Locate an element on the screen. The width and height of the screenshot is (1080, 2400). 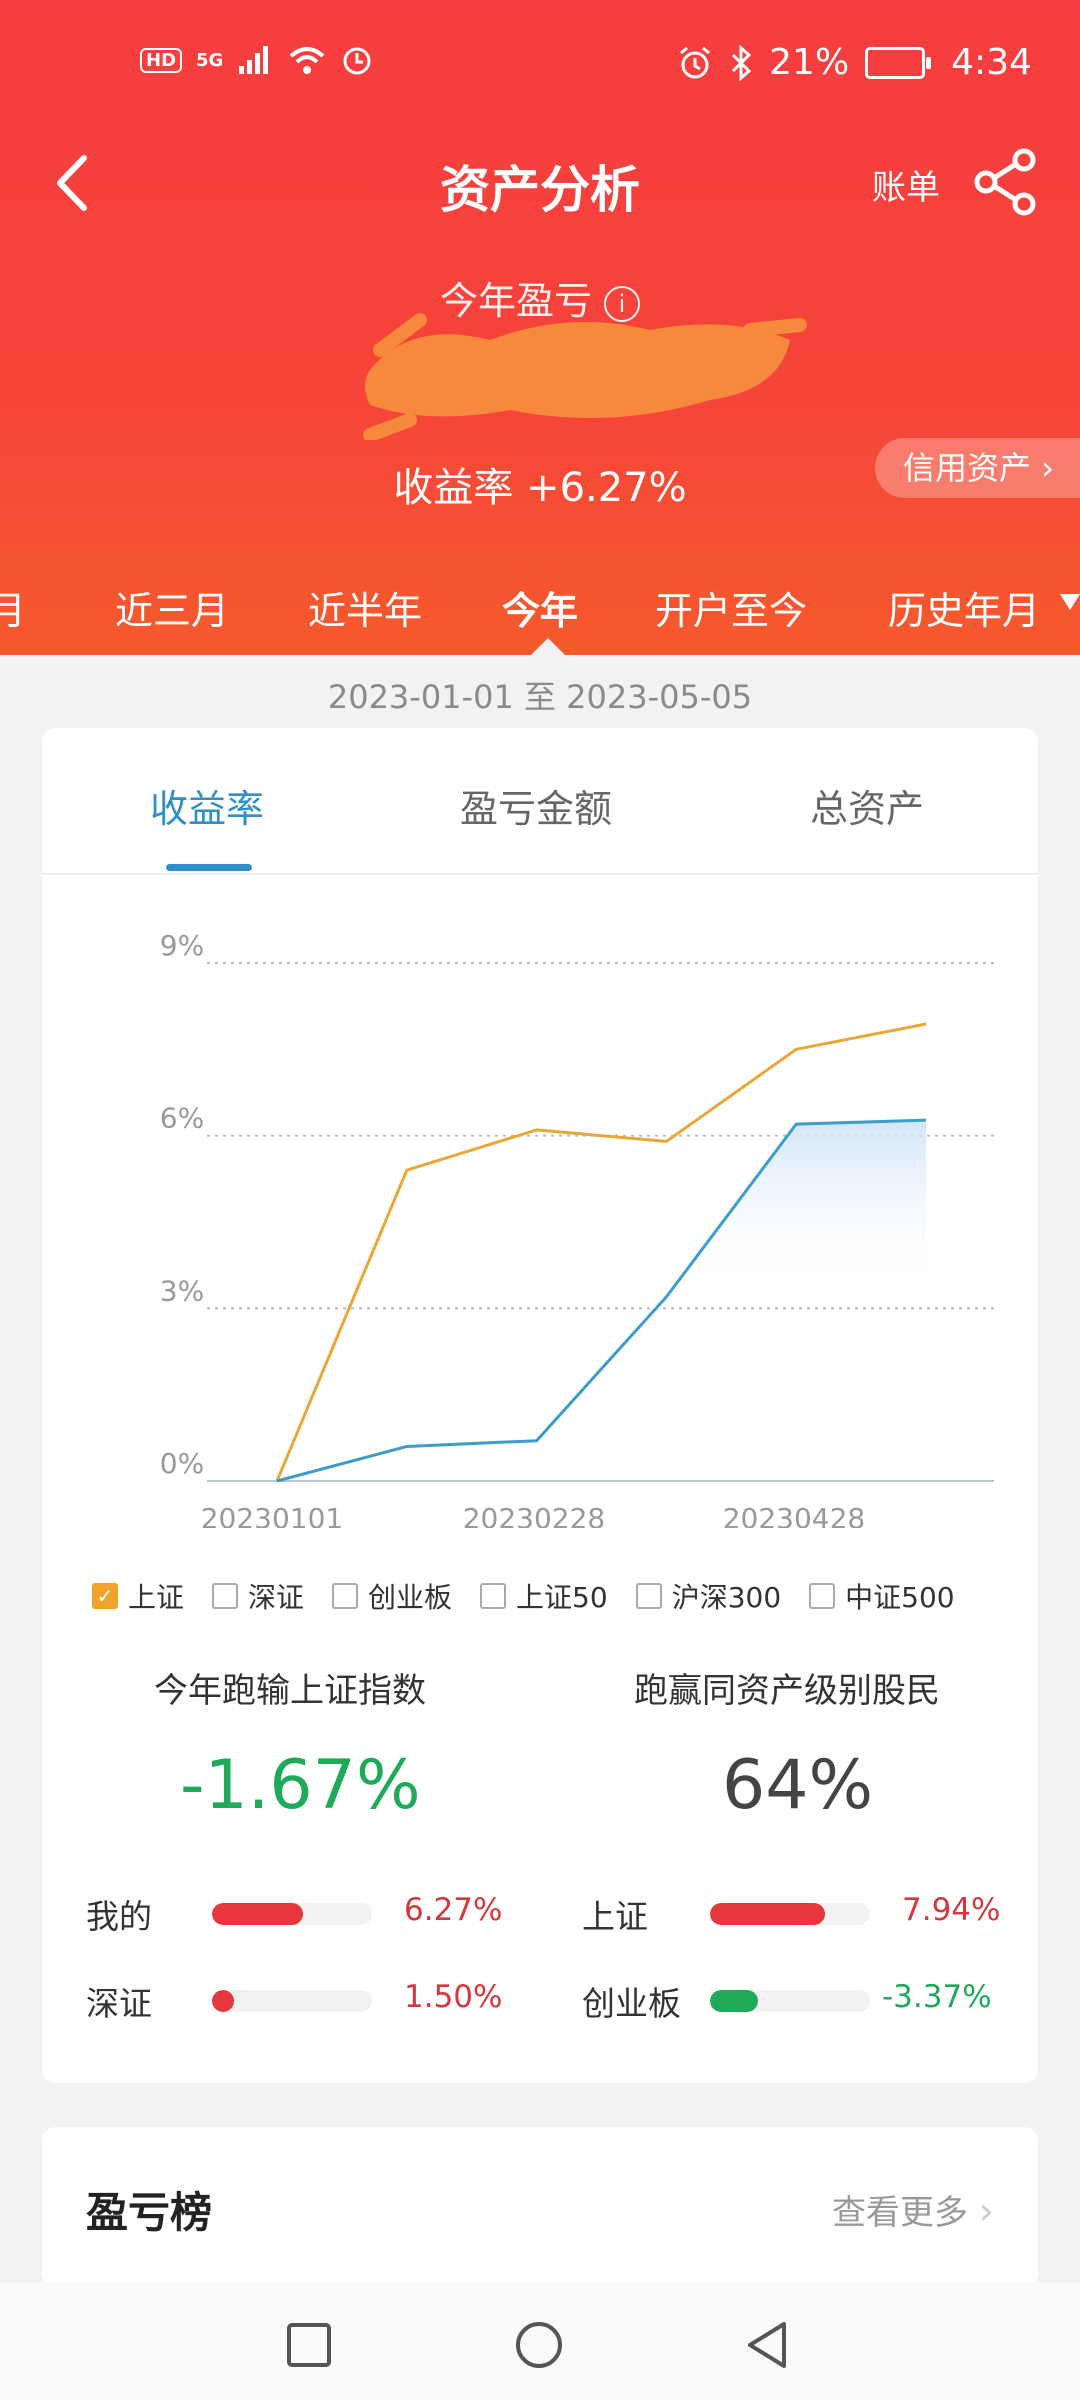
view-more-link: 查看更多 › is located at coordinates (913, 2209).